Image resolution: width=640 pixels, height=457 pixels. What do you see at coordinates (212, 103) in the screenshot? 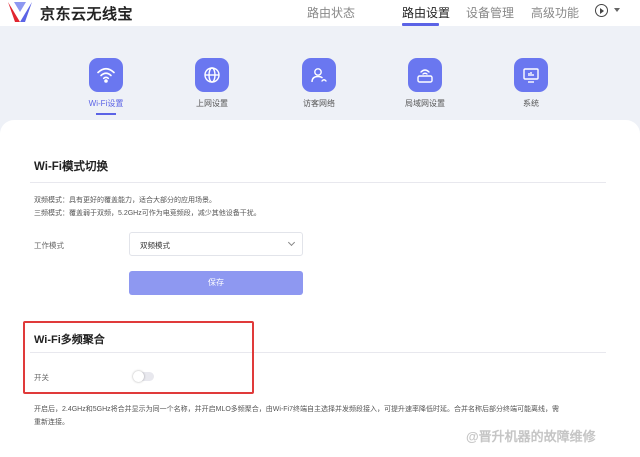
I see `tile-label-internet-settings: 上网设置` at bounding box center [212, 103].